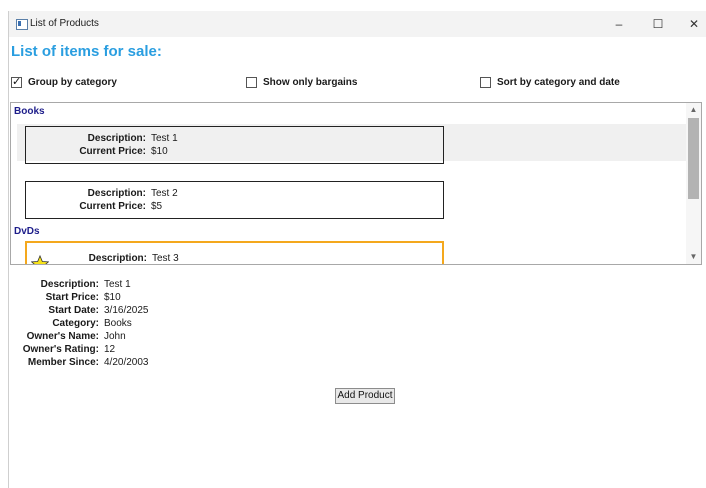 This screenshot has width=706, height=488. What do you see at coordinates (693, 257) in the screenshot?
I see `scroll-down-arrow-icon: ▼` at bounding box center [693, 257].